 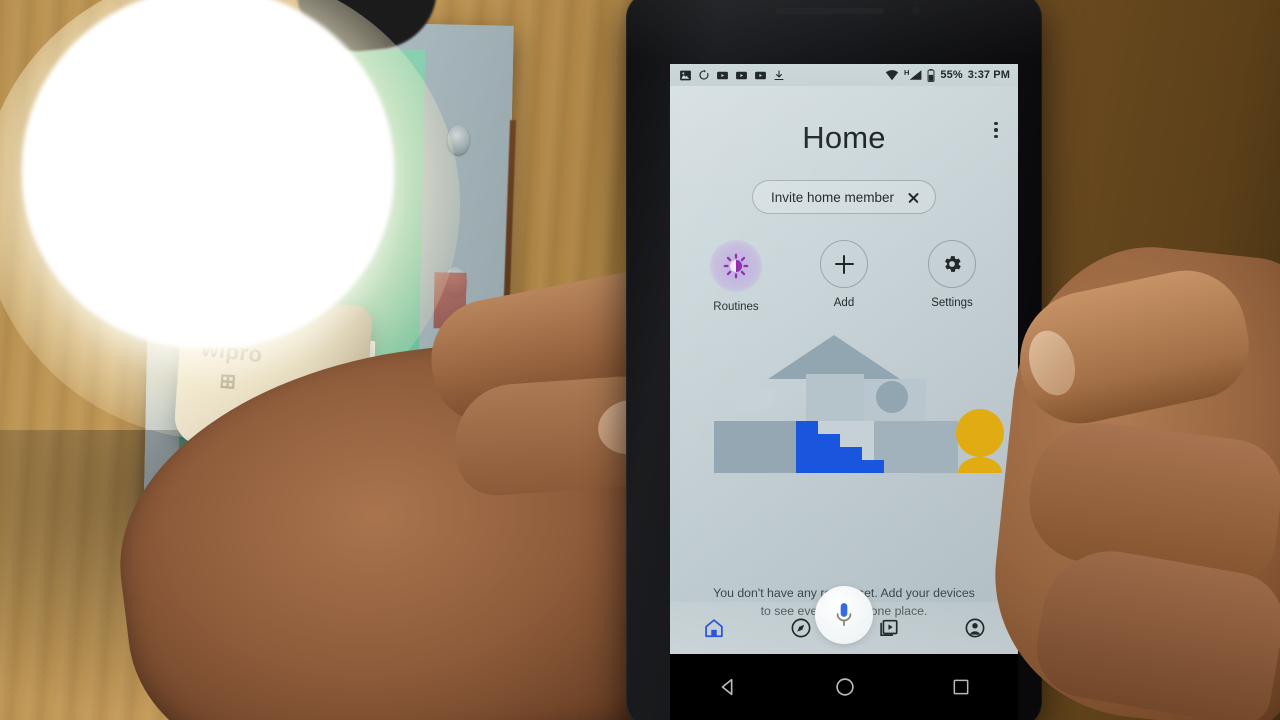 I want to click on settings-label: Settings, so click(x=952, y=303).